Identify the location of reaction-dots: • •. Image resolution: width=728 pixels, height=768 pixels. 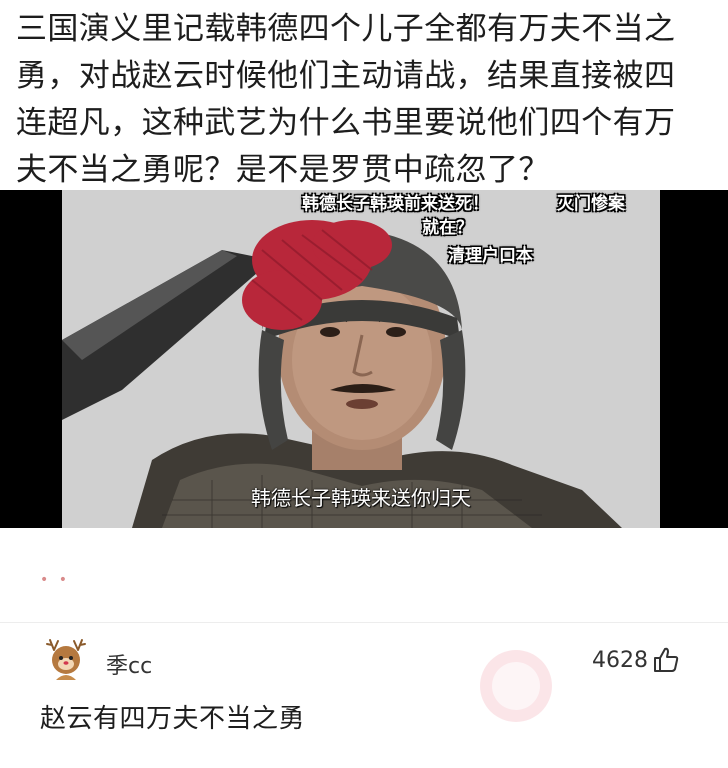
(55, 580).